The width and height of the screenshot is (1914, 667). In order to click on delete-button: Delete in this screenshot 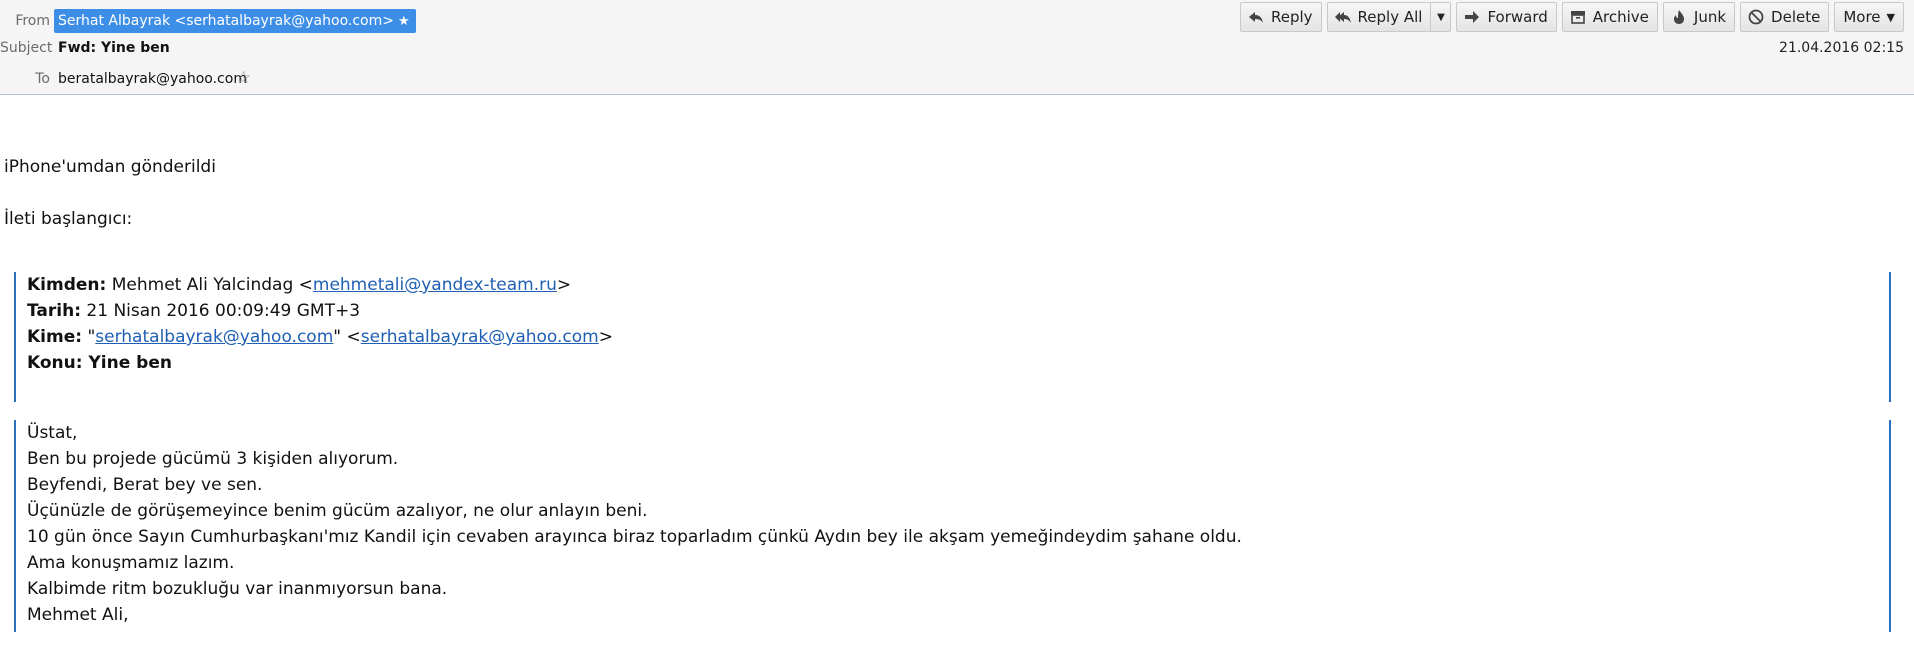, I will do `click(1785, 17)`.